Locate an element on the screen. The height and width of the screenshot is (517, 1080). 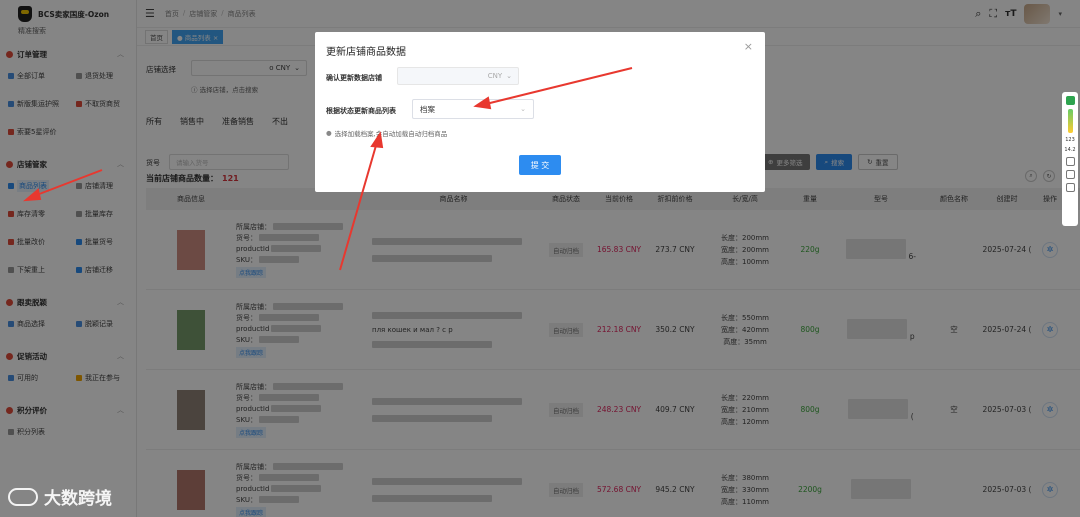
submit-button: 提 交 is located at coordinates (540, 165).